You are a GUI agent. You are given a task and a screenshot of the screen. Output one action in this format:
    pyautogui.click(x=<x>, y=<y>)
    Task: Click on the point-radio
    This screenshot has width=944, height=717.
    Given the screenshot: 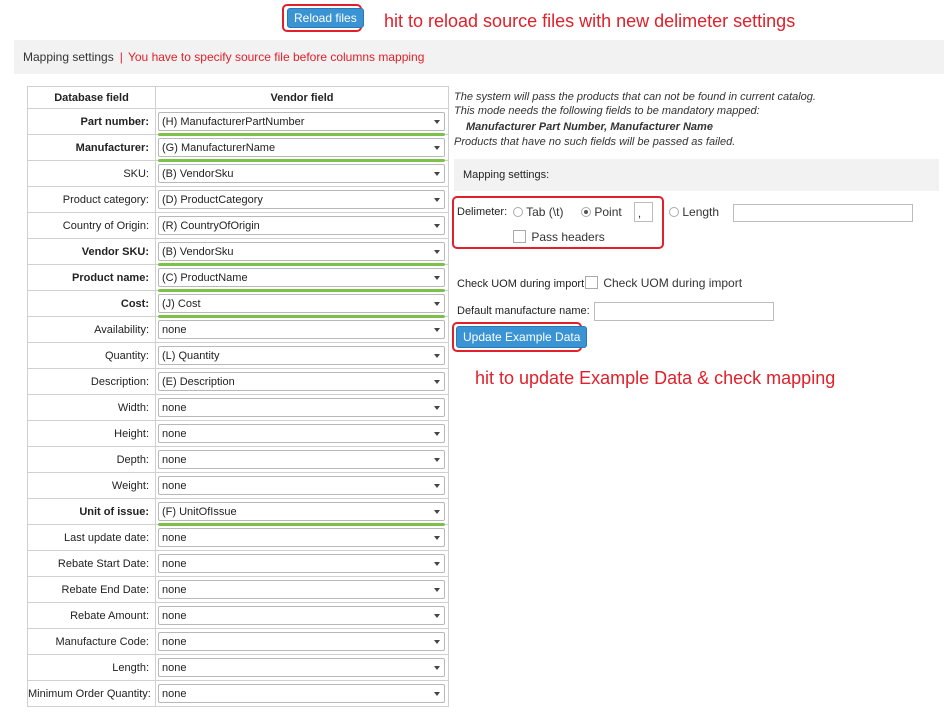 What is the action you would take?
    pyautogui.click(x=586, y=212)
    